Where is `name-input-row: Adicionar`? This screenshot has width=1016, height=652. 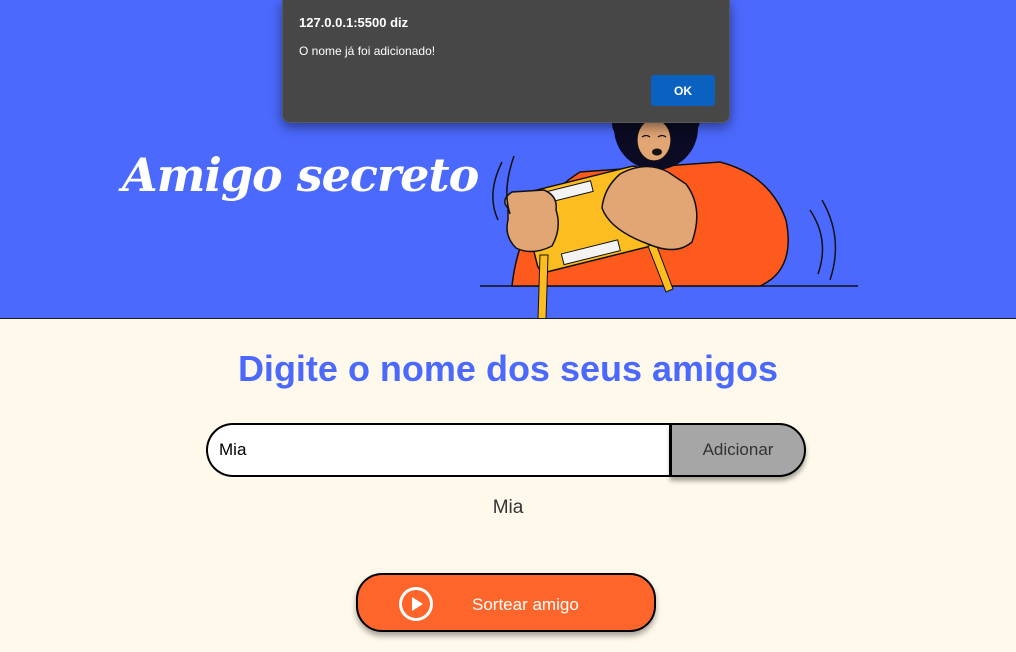
name-input-row: Adicionar is located at coordinates (506, 450).